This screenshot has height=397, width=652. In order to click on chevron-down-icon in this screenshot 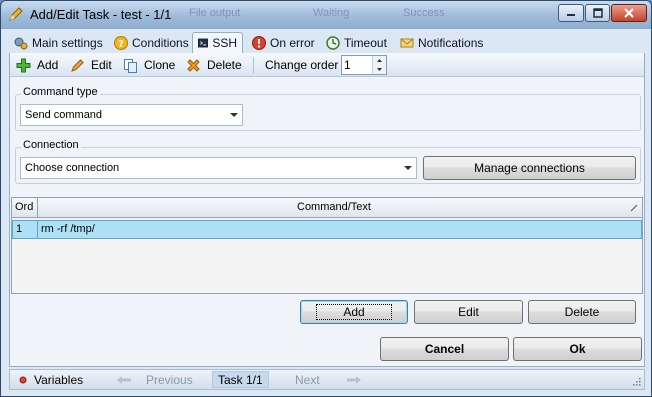, I will do `click(379, 69)`.